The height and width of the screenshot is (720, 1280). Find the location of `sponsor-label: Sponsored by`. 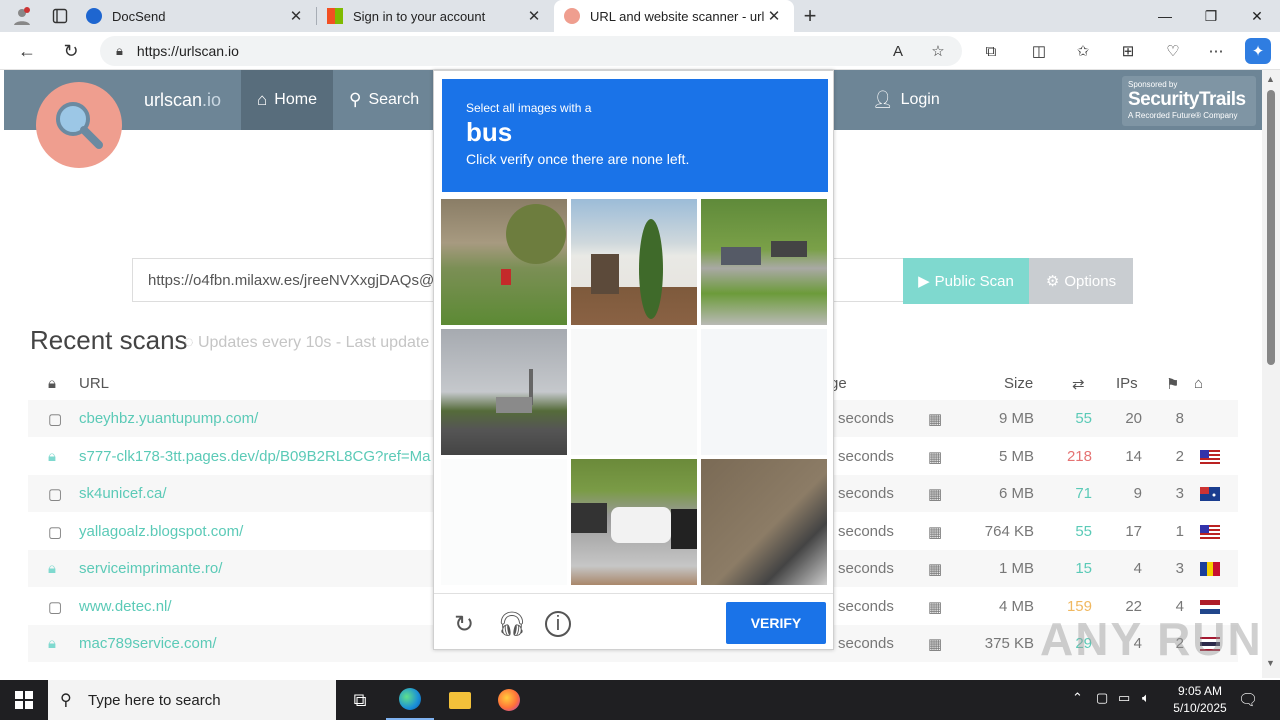

sponsor-label: Sponsored by is located at coordinates (1153, 84).